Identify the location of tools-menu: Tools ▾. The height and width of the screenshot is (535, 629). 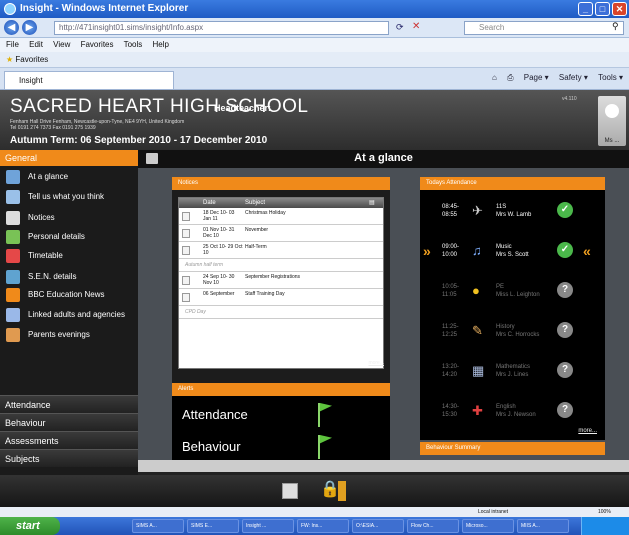
(610, 77).